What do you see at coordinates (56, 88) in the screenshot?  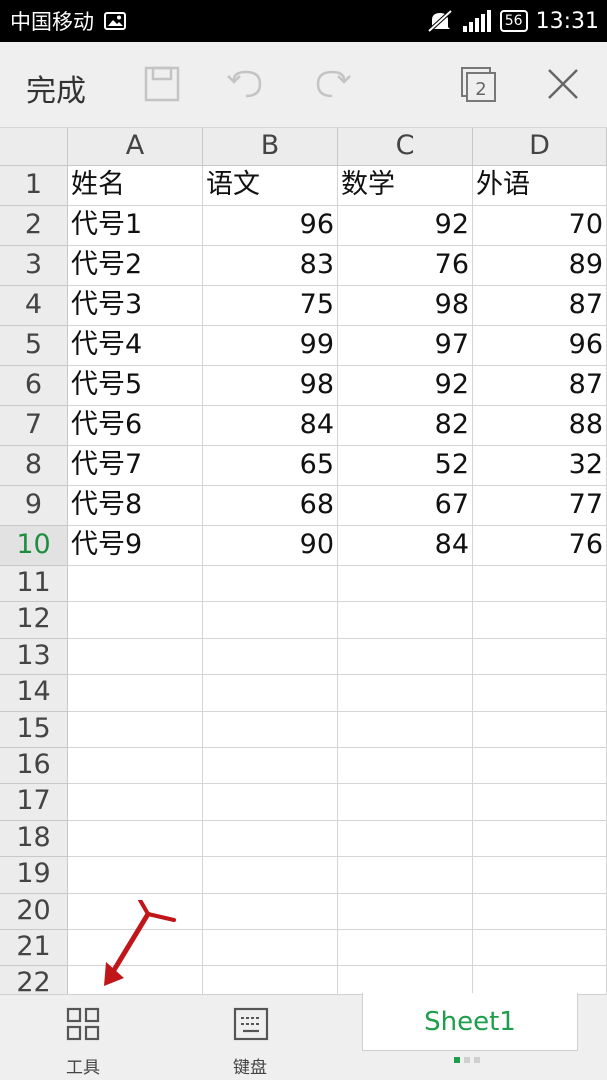 I see `done-button: 完成` at bounding box center [56, 88].